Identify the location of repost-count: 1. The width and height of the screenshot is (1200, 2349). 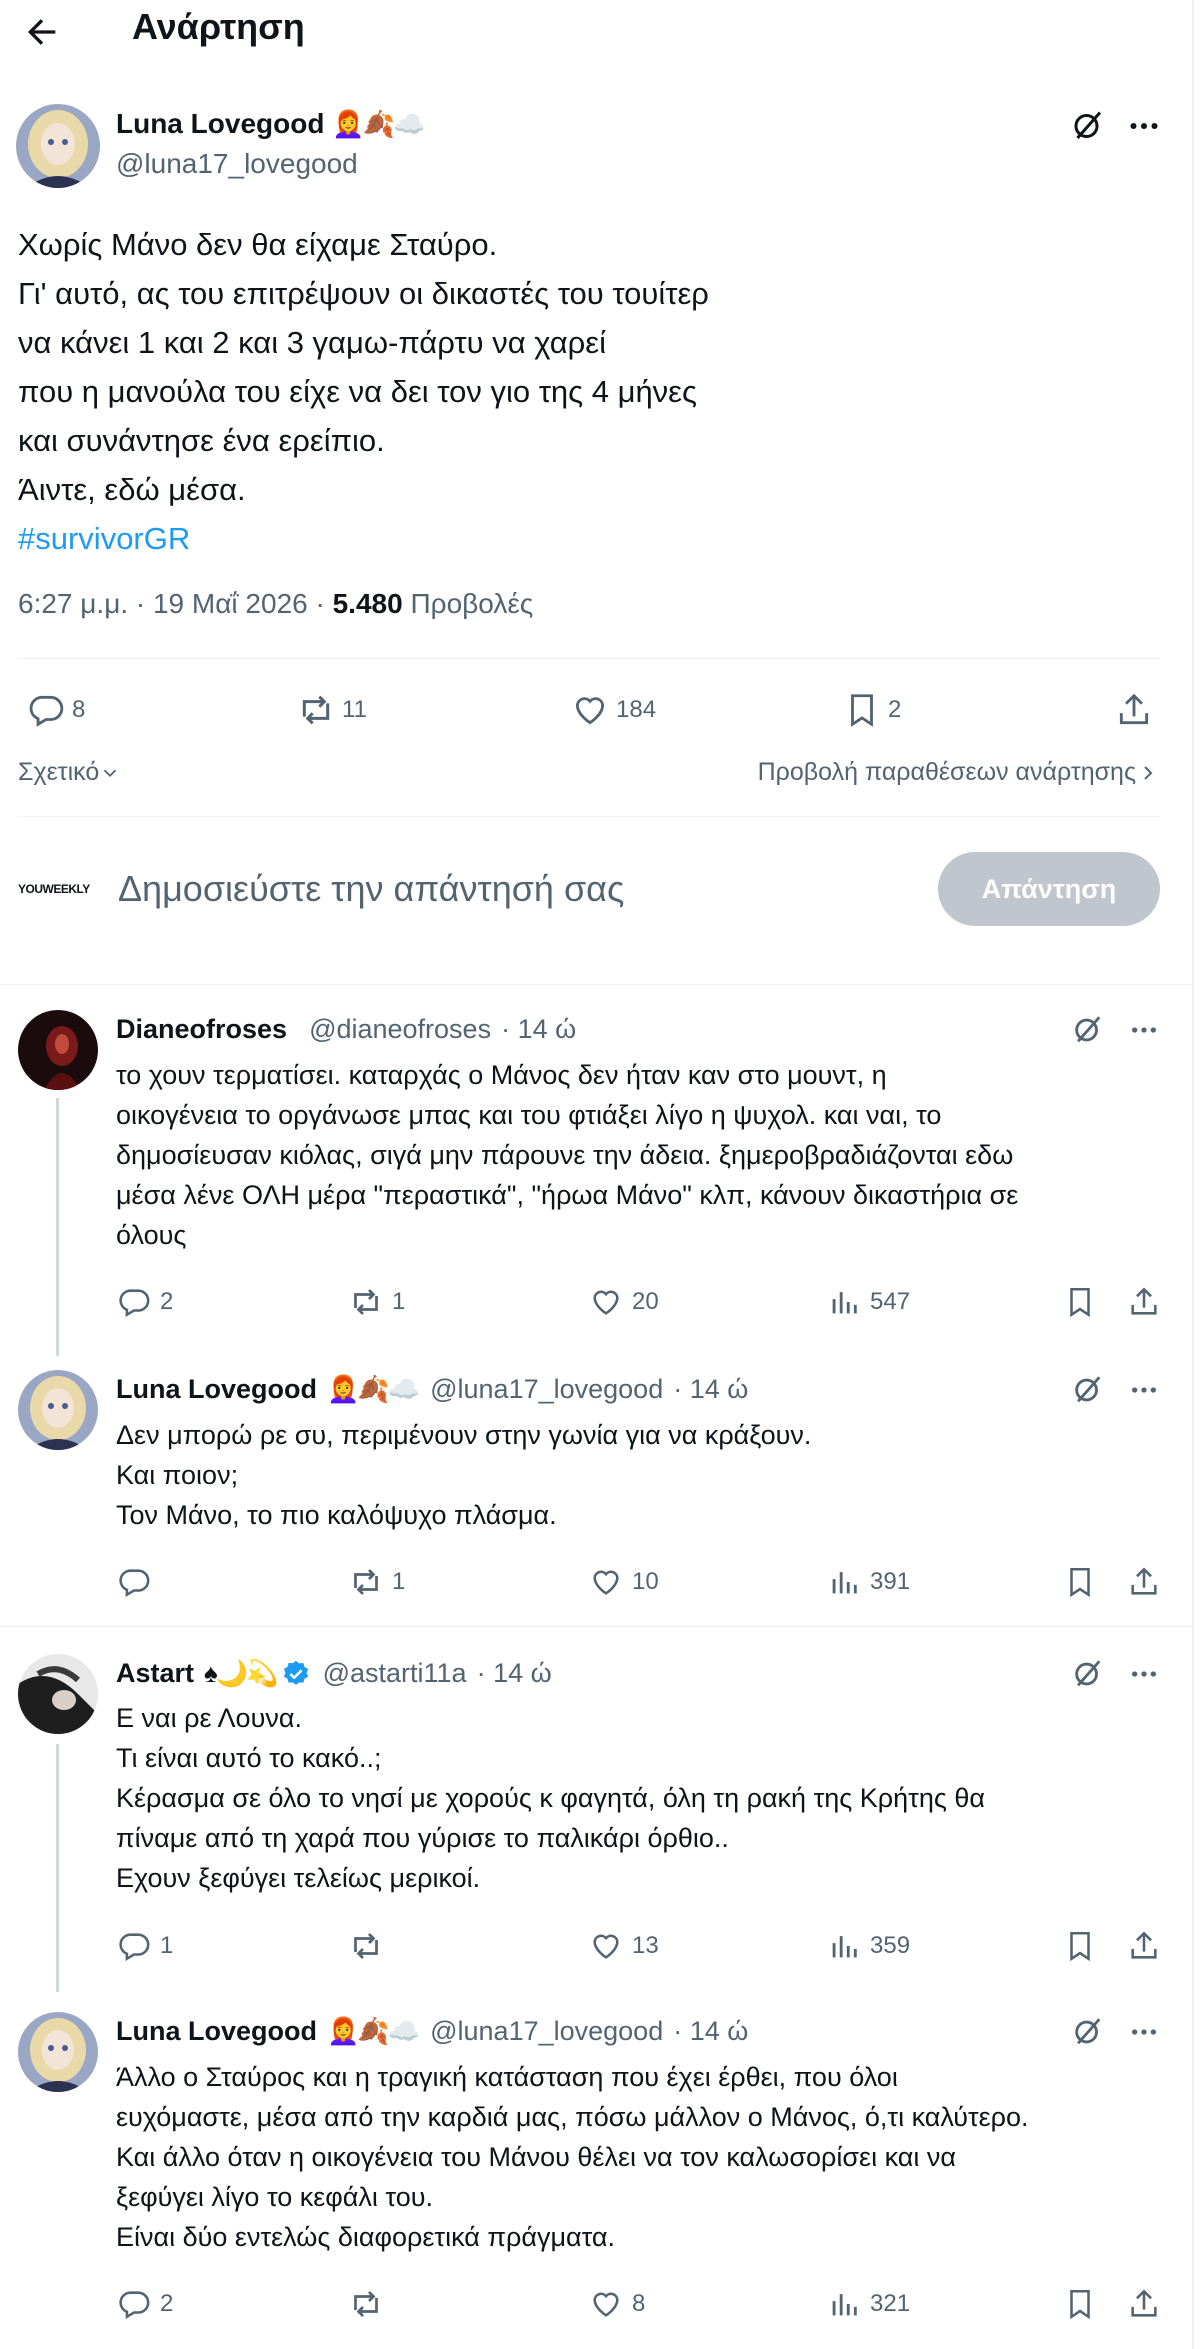
(399, 1301).